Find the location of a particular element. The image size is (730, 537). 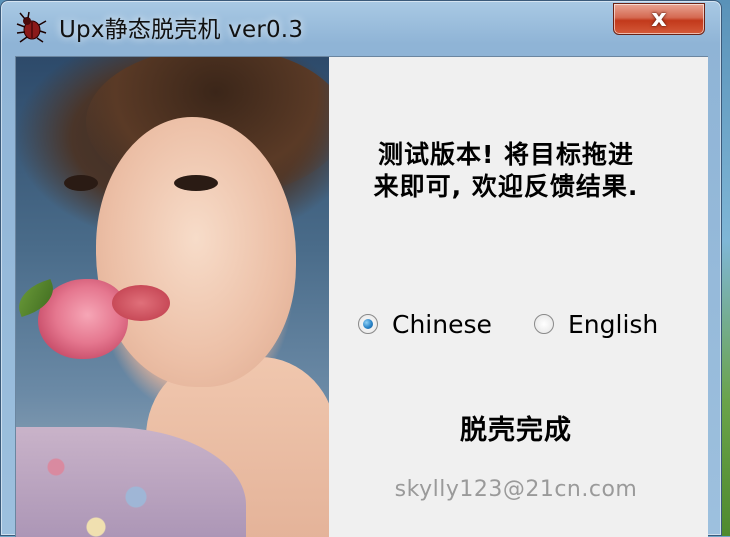

radio-english: English is located at coordinates (614, 325).